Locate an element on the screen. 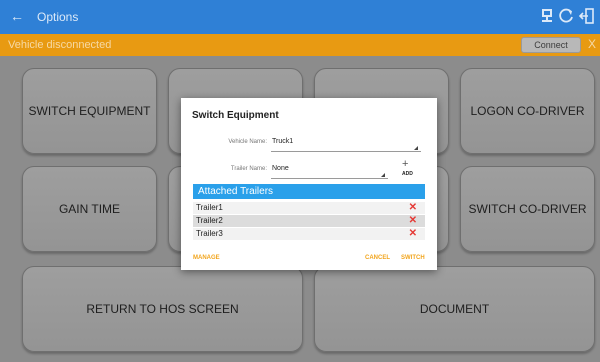 The width and height of the screenshot is (600, 362). manage-button: MANAGE is located at coordinates (206, 258).